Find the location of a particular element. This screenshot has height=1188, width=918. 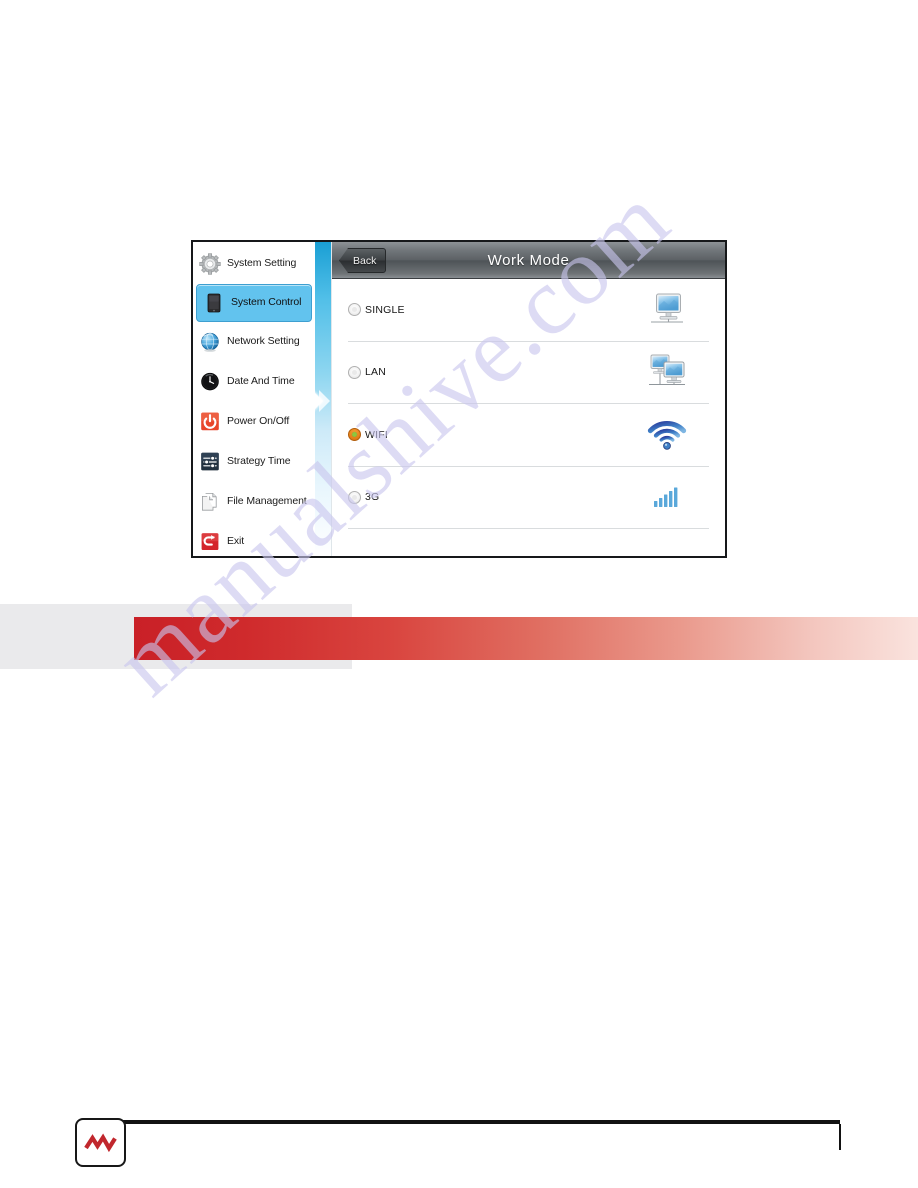

file-icon is located at coordinates (210, 502).